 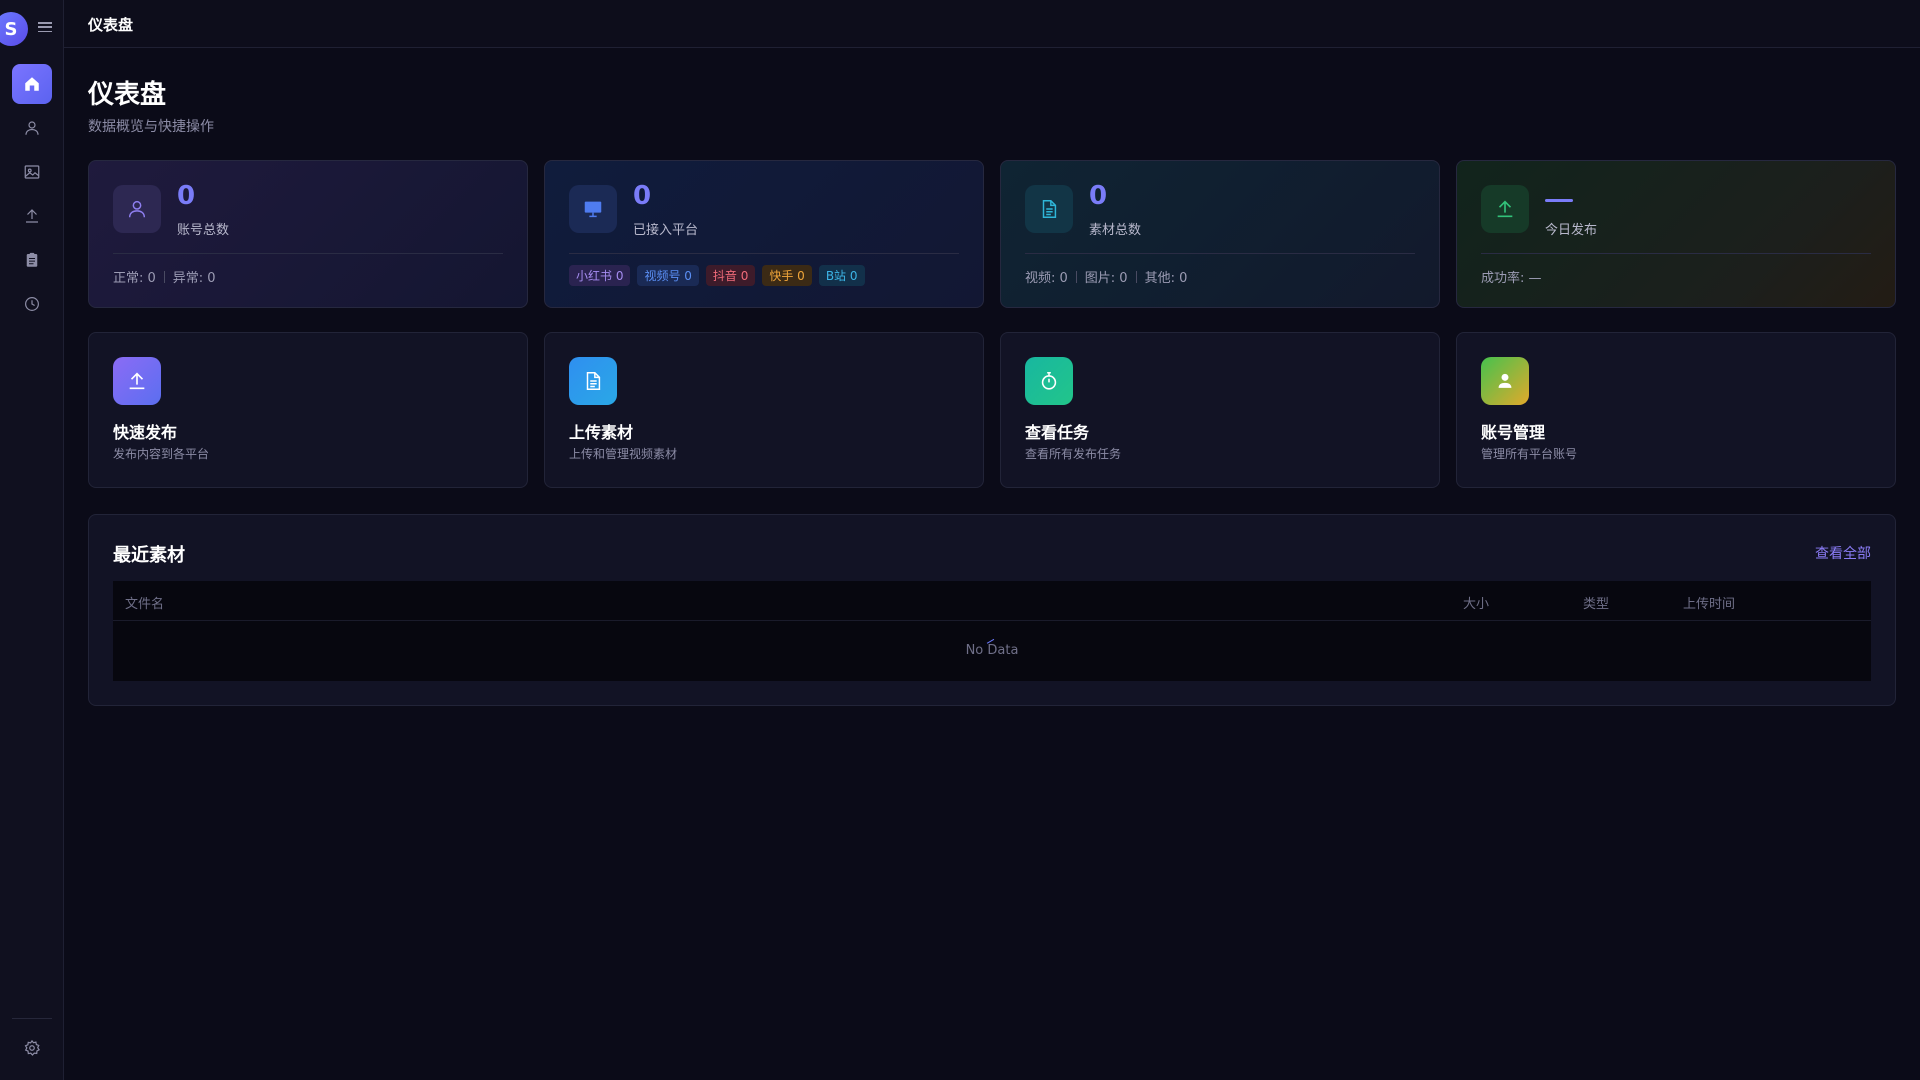 I want to click on recent-materials-table: 文件名 大小 类型 上传时间 No Data, so click(x=992, y=631).